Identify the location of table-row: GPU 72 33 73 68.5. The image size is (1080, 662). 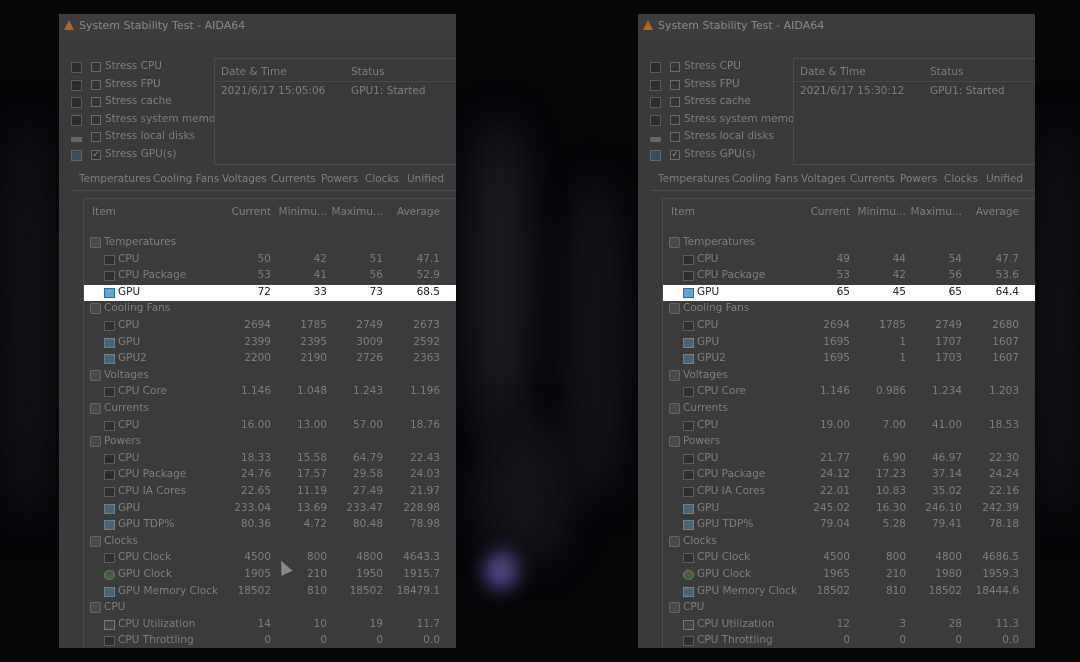
(270, 293).